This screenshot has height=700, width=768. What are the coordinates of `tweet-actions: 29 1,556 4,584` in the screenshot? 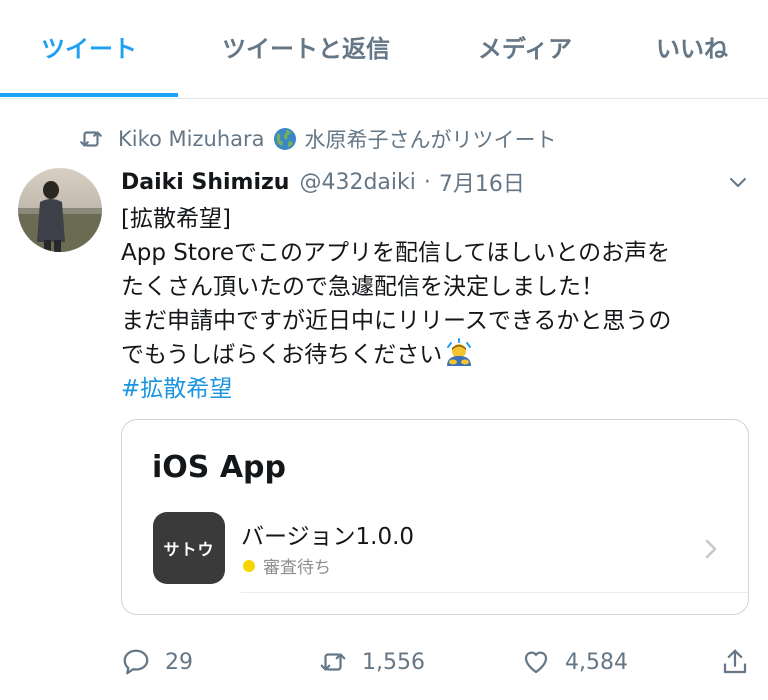 It's located at (384, 662).